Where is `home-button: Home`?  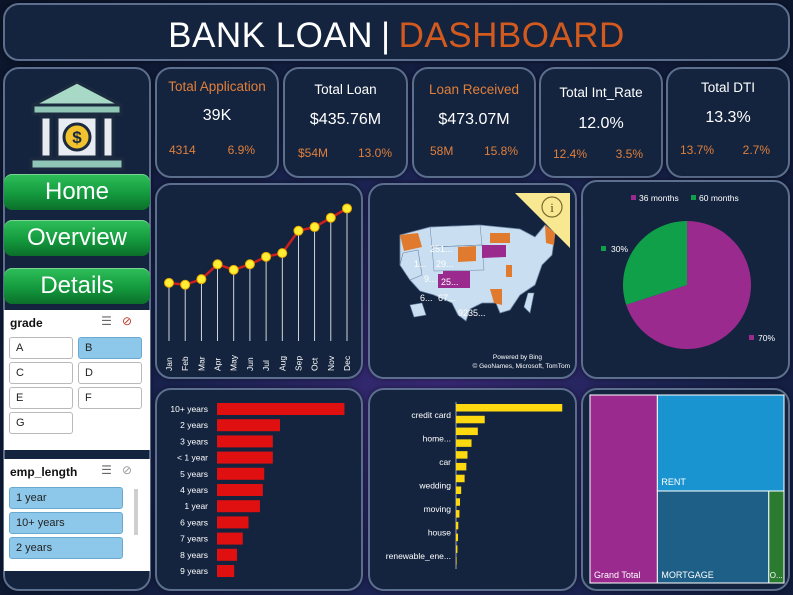
home-button: Home is located at coordinates (77, 192).